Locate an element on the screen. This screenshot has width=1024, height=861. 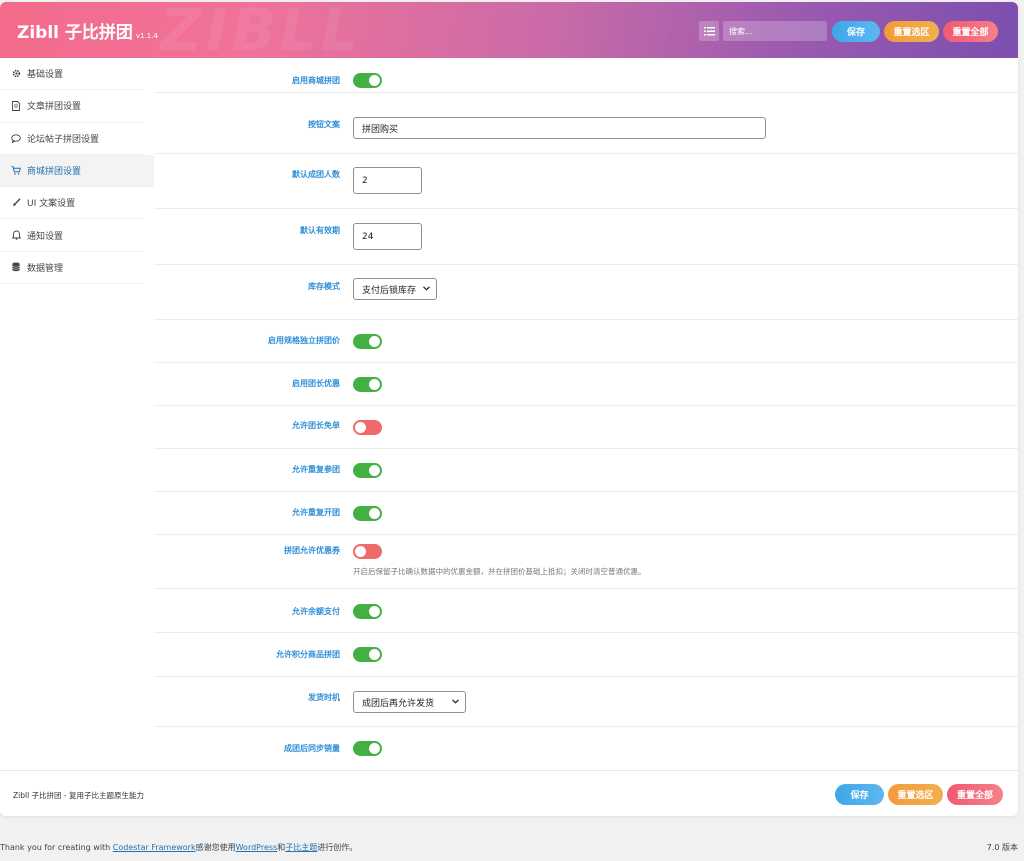
wordpress-link: WordPress is located at coordinates (257, 847).